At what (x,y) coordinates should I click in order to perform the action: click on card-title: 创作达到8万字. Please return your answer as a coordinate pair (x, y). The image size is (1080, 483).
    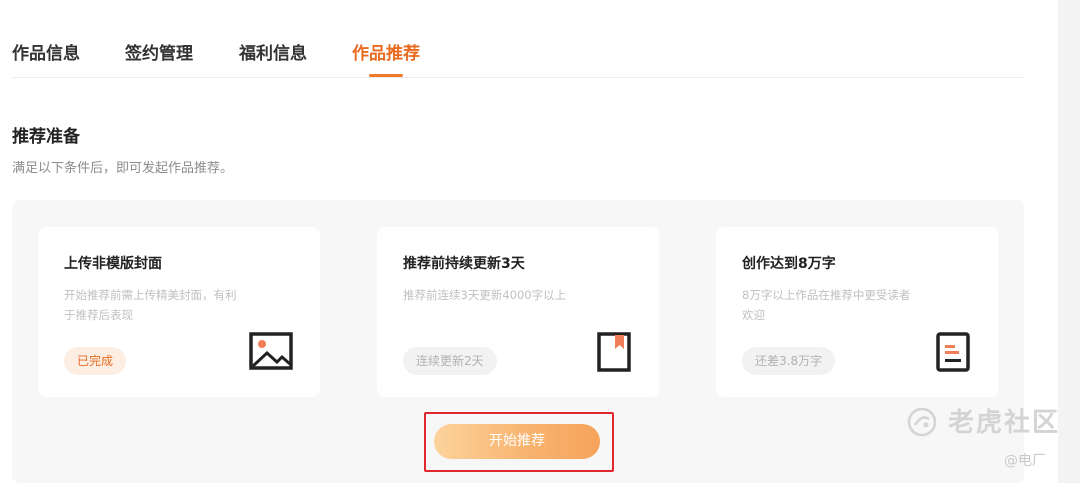
    Looking at the image, I should click on (789, 264).